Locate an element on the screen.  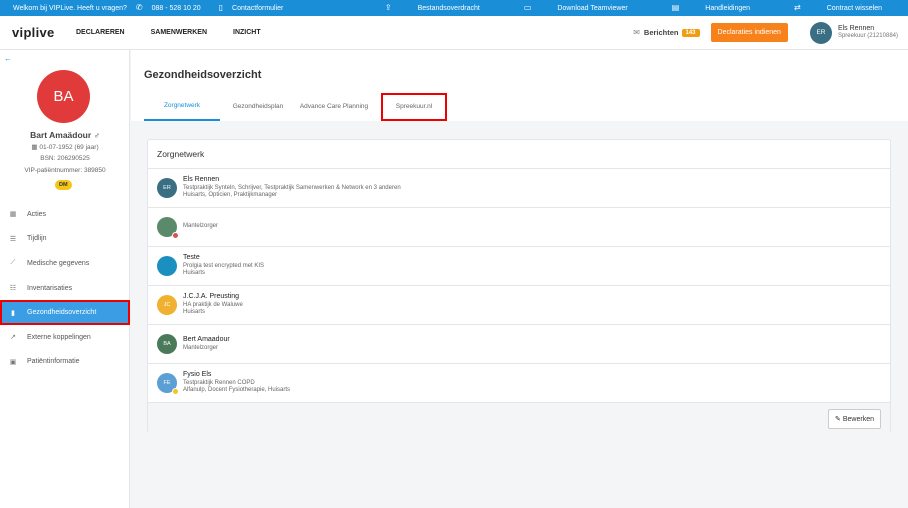
monitor-icon: ▭ is located at coordinates (527, 7).